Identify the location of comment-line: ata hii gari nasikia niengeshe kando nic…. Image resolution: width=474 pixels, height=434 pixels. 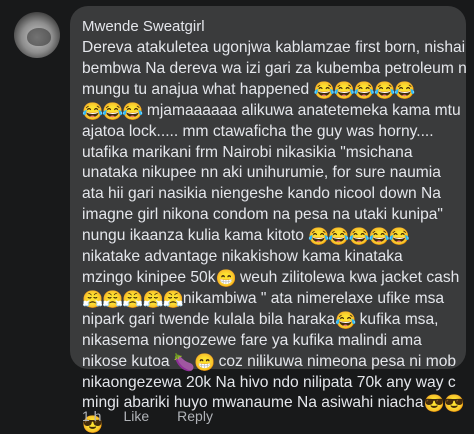
(269, 194).